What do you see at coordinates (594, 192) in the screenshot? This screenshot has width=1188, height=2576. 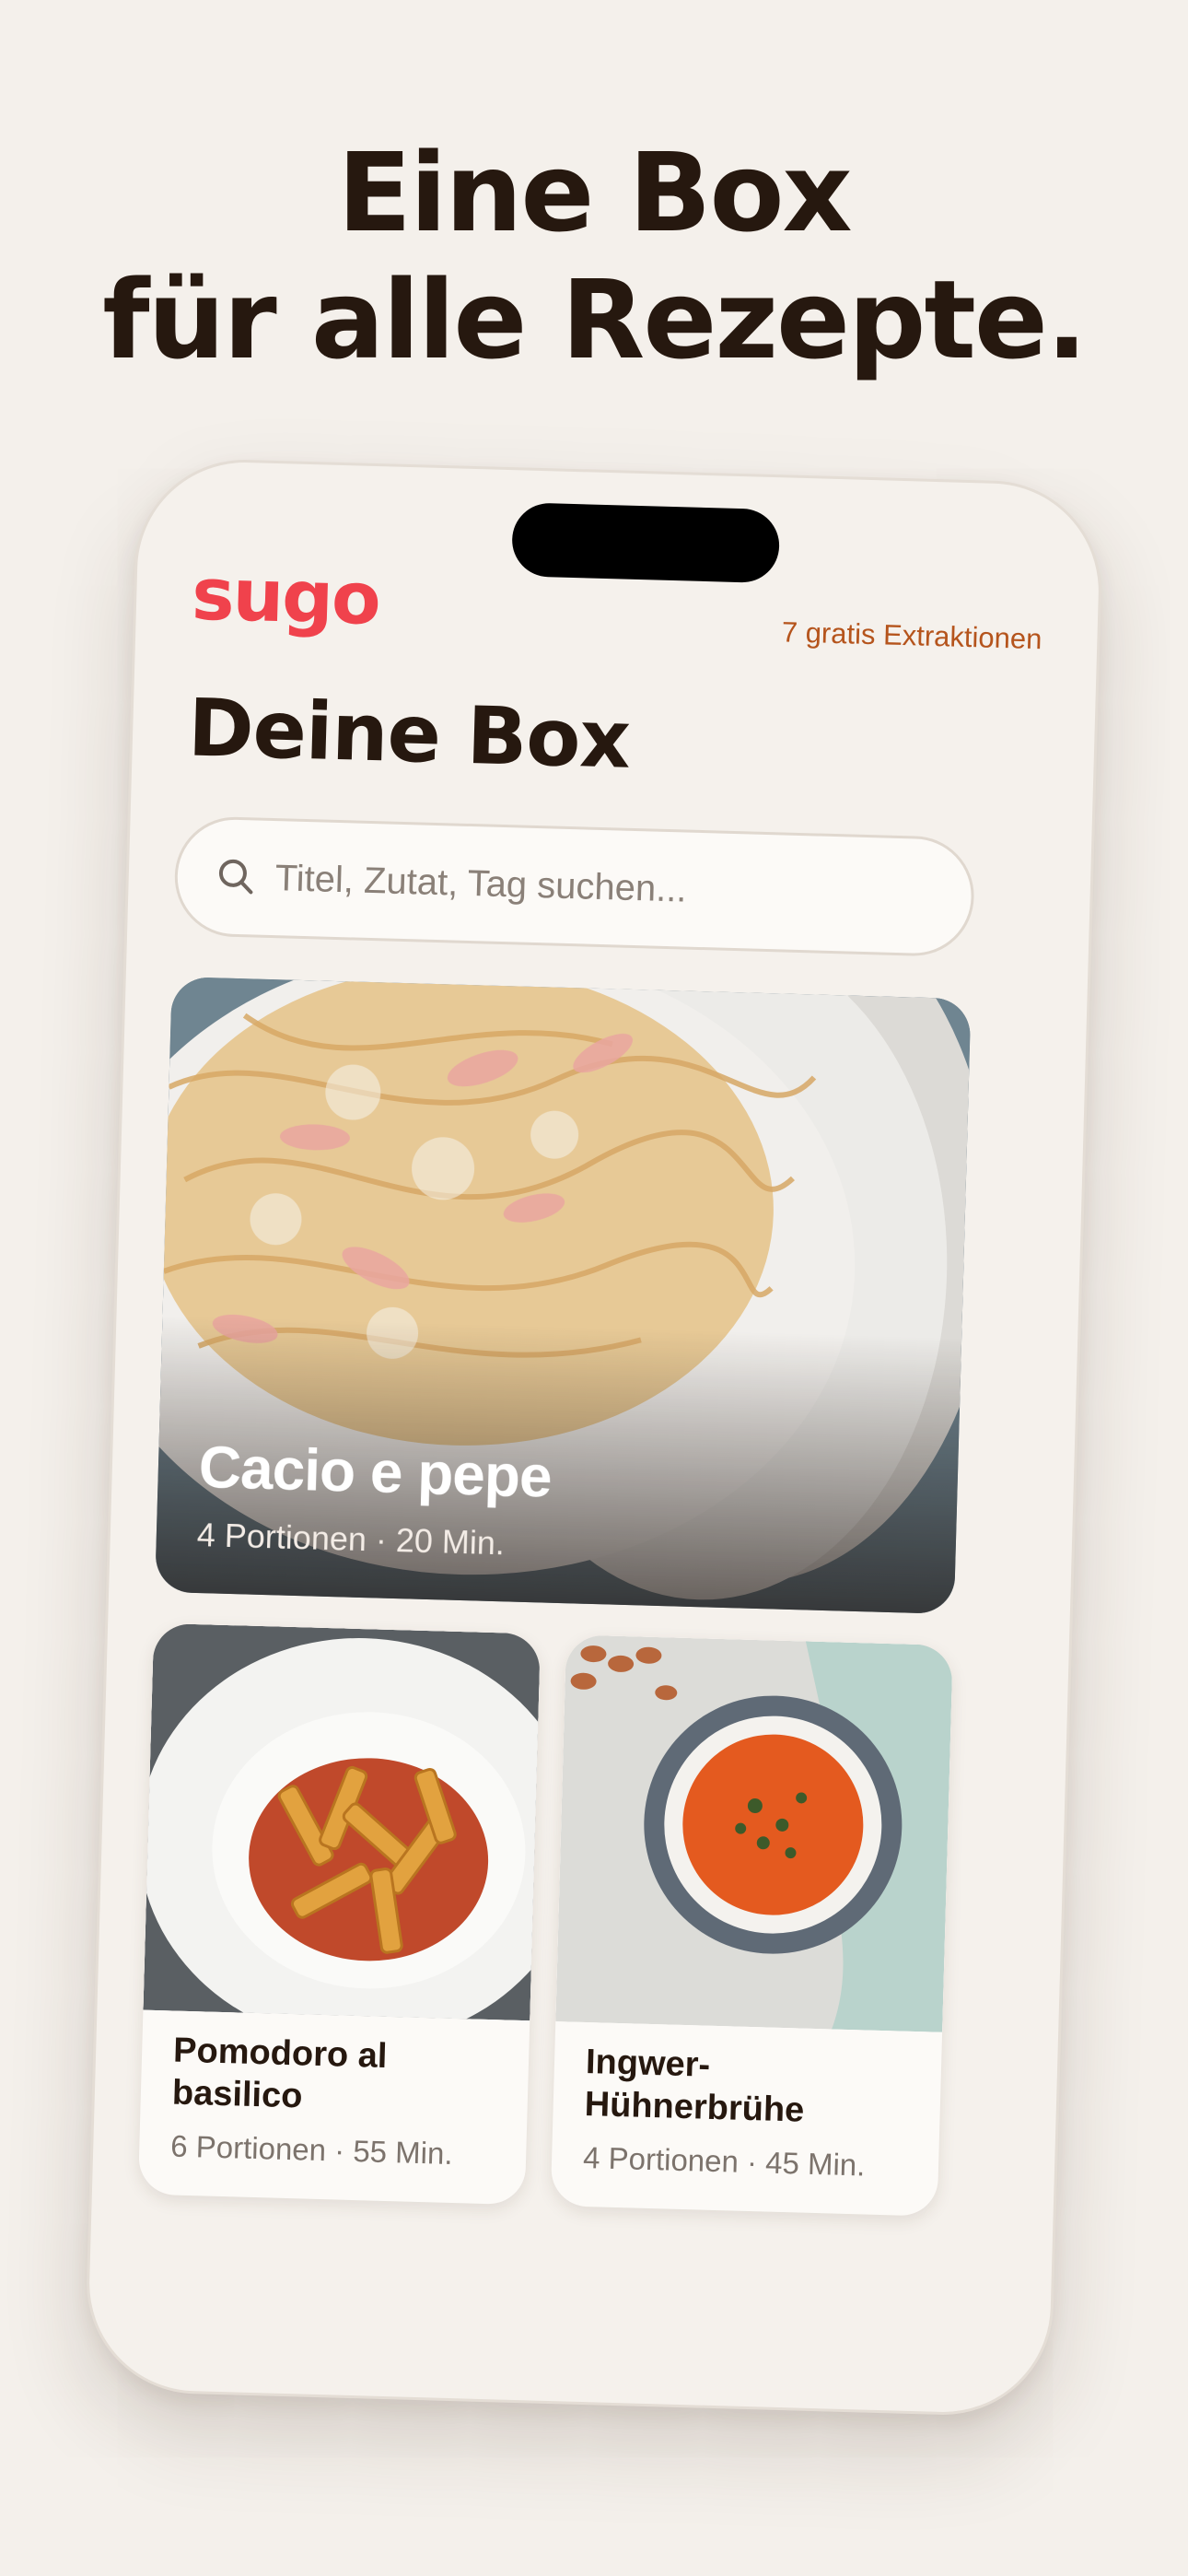 I see `headline-line-1: Eine Box` at bounding box center [594, 192].